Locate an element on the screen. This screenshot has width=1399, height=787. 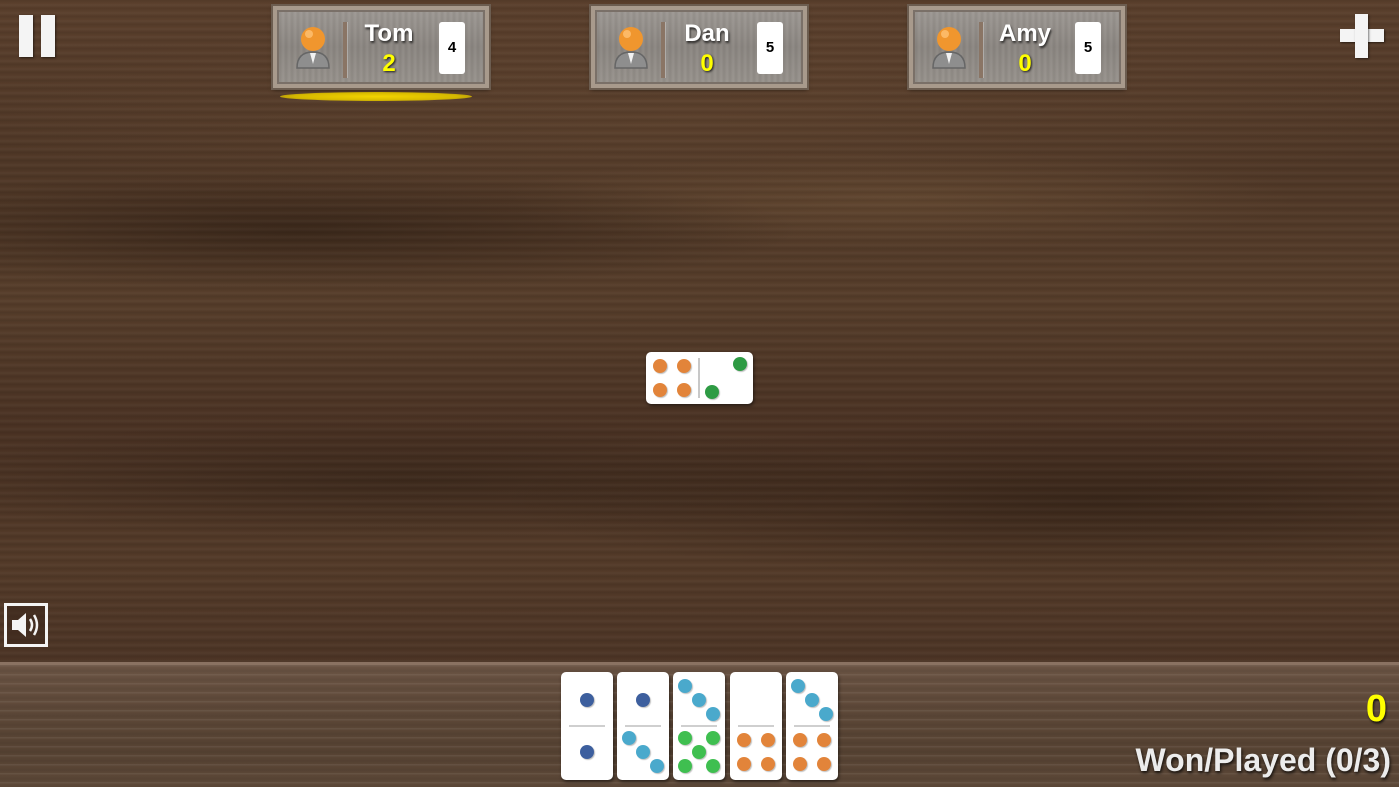
speaker-icon is located at coordinates (25, 625).